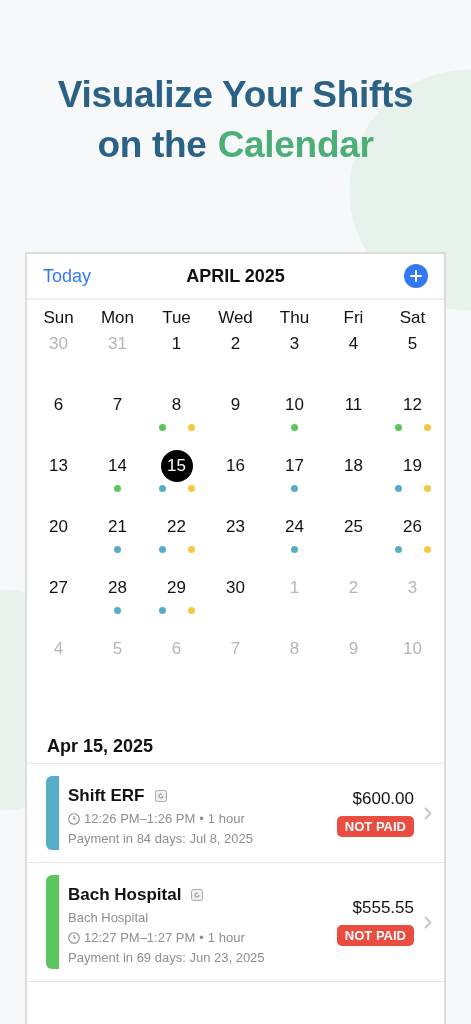 This screenshot has width=471, height=1024. Describe the element at coordinates (117, 588) in the screenshot. I see `calendar-day: 28` at that location.